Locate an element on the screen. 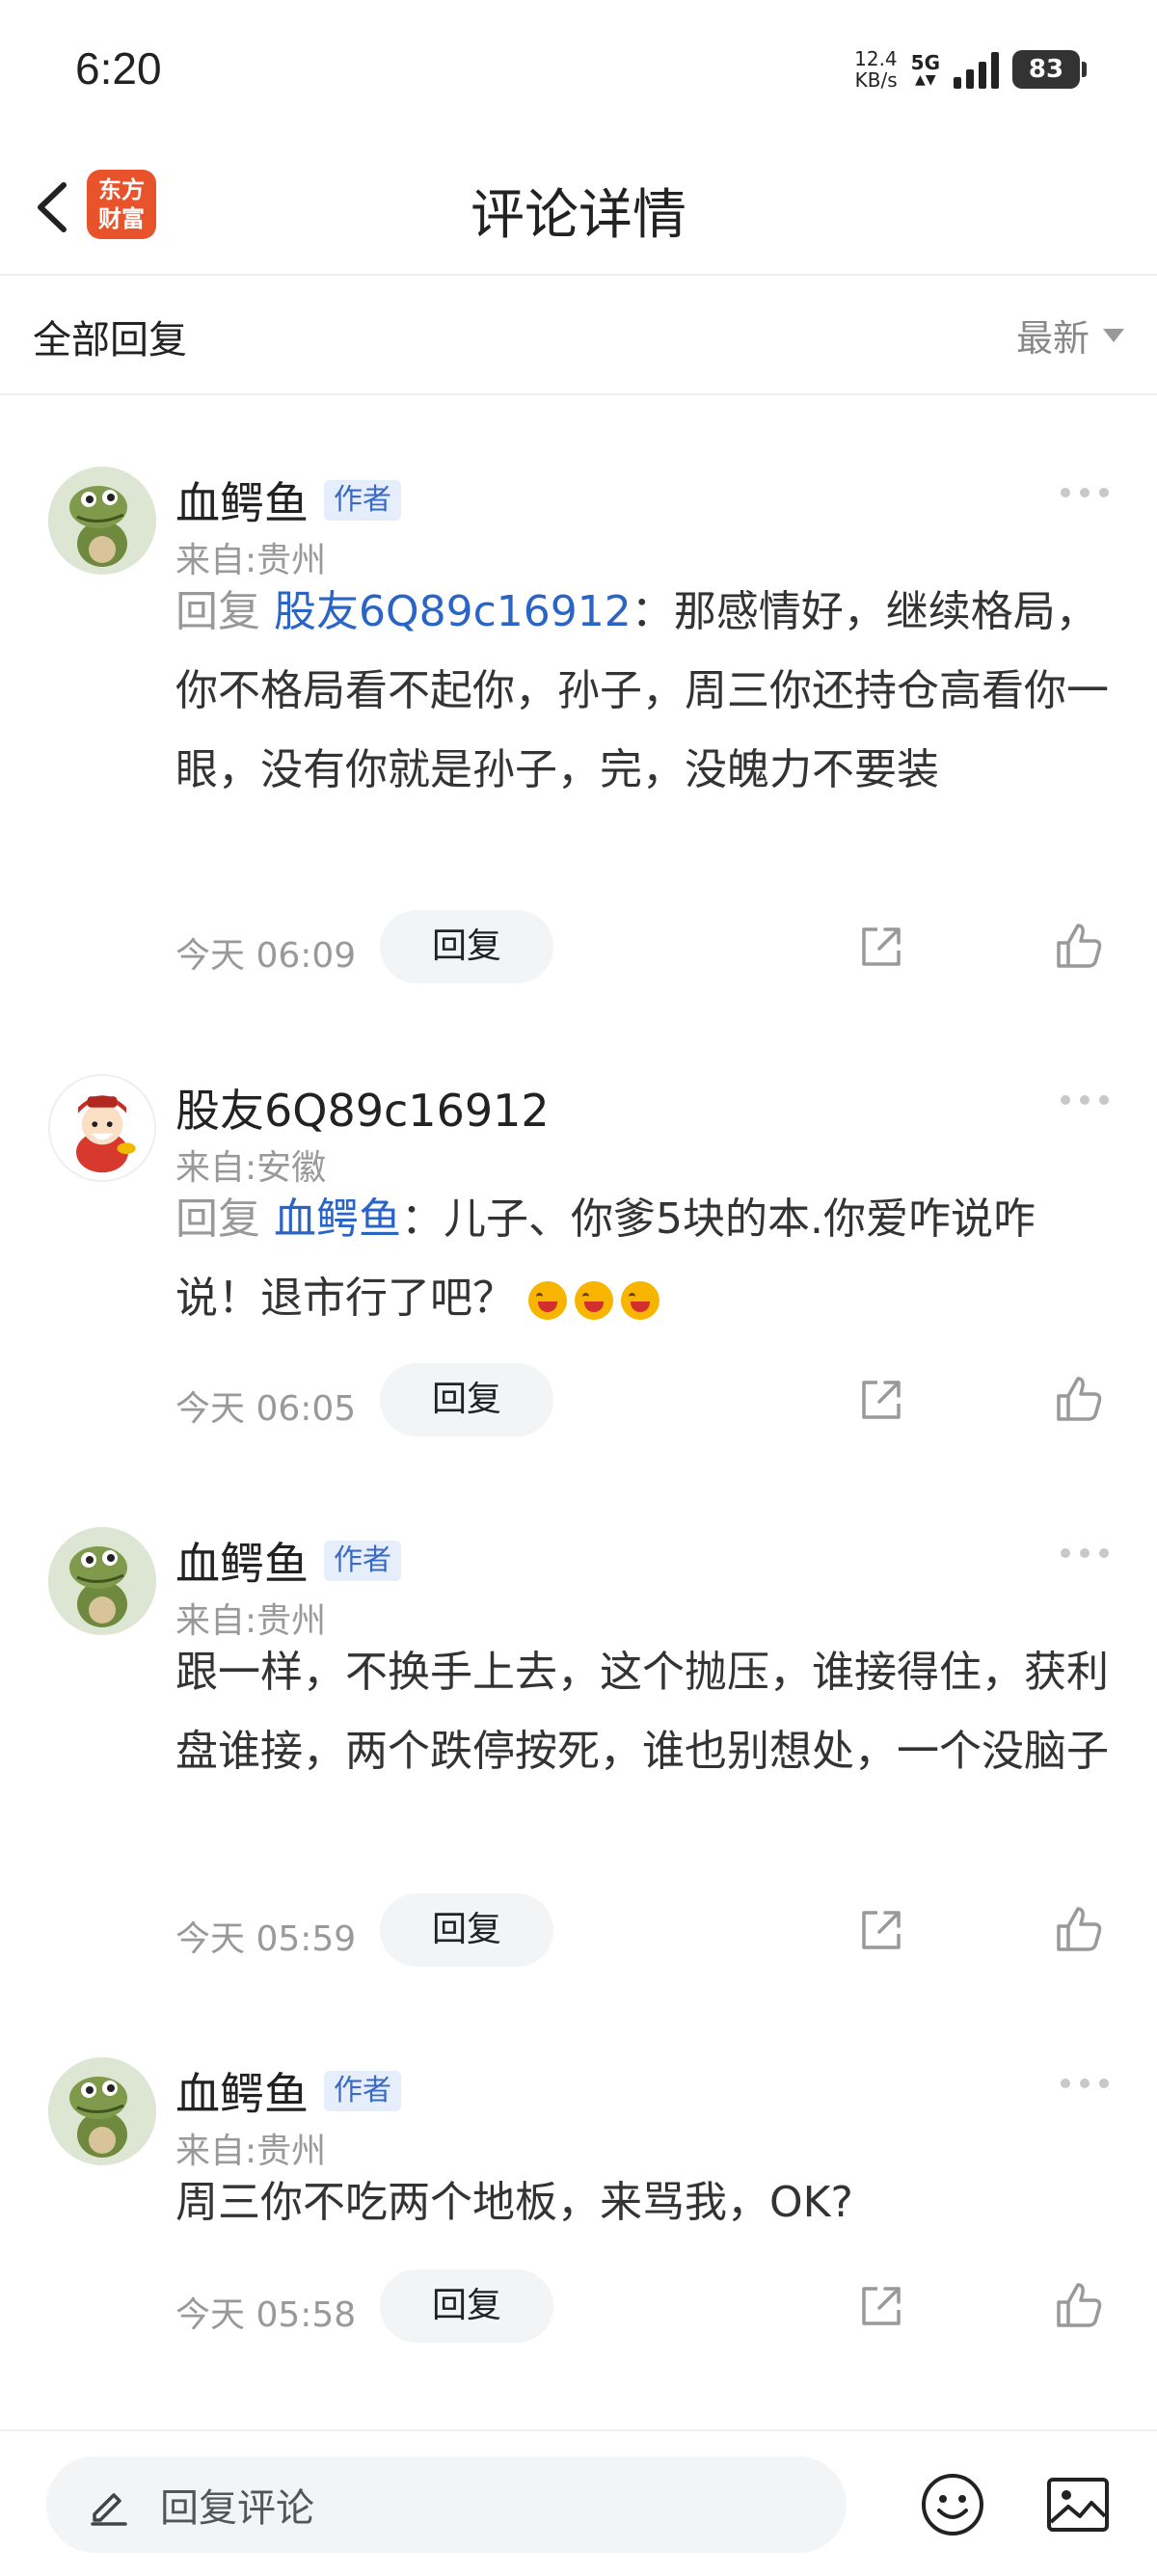 Image resolution: width=1157 pixels, height=2576 pixels. sort-bar: 全部回复 最新 is located at coordinates (578, 336).